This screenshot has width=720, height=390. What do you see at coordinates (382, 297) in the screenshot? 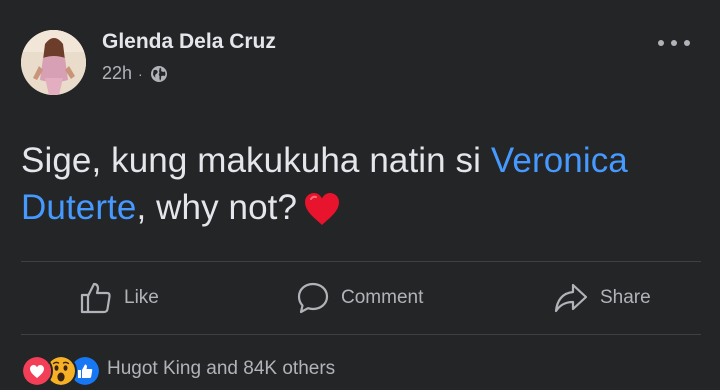
I see `comment-label: Comment` at bounding box center [382, 297].